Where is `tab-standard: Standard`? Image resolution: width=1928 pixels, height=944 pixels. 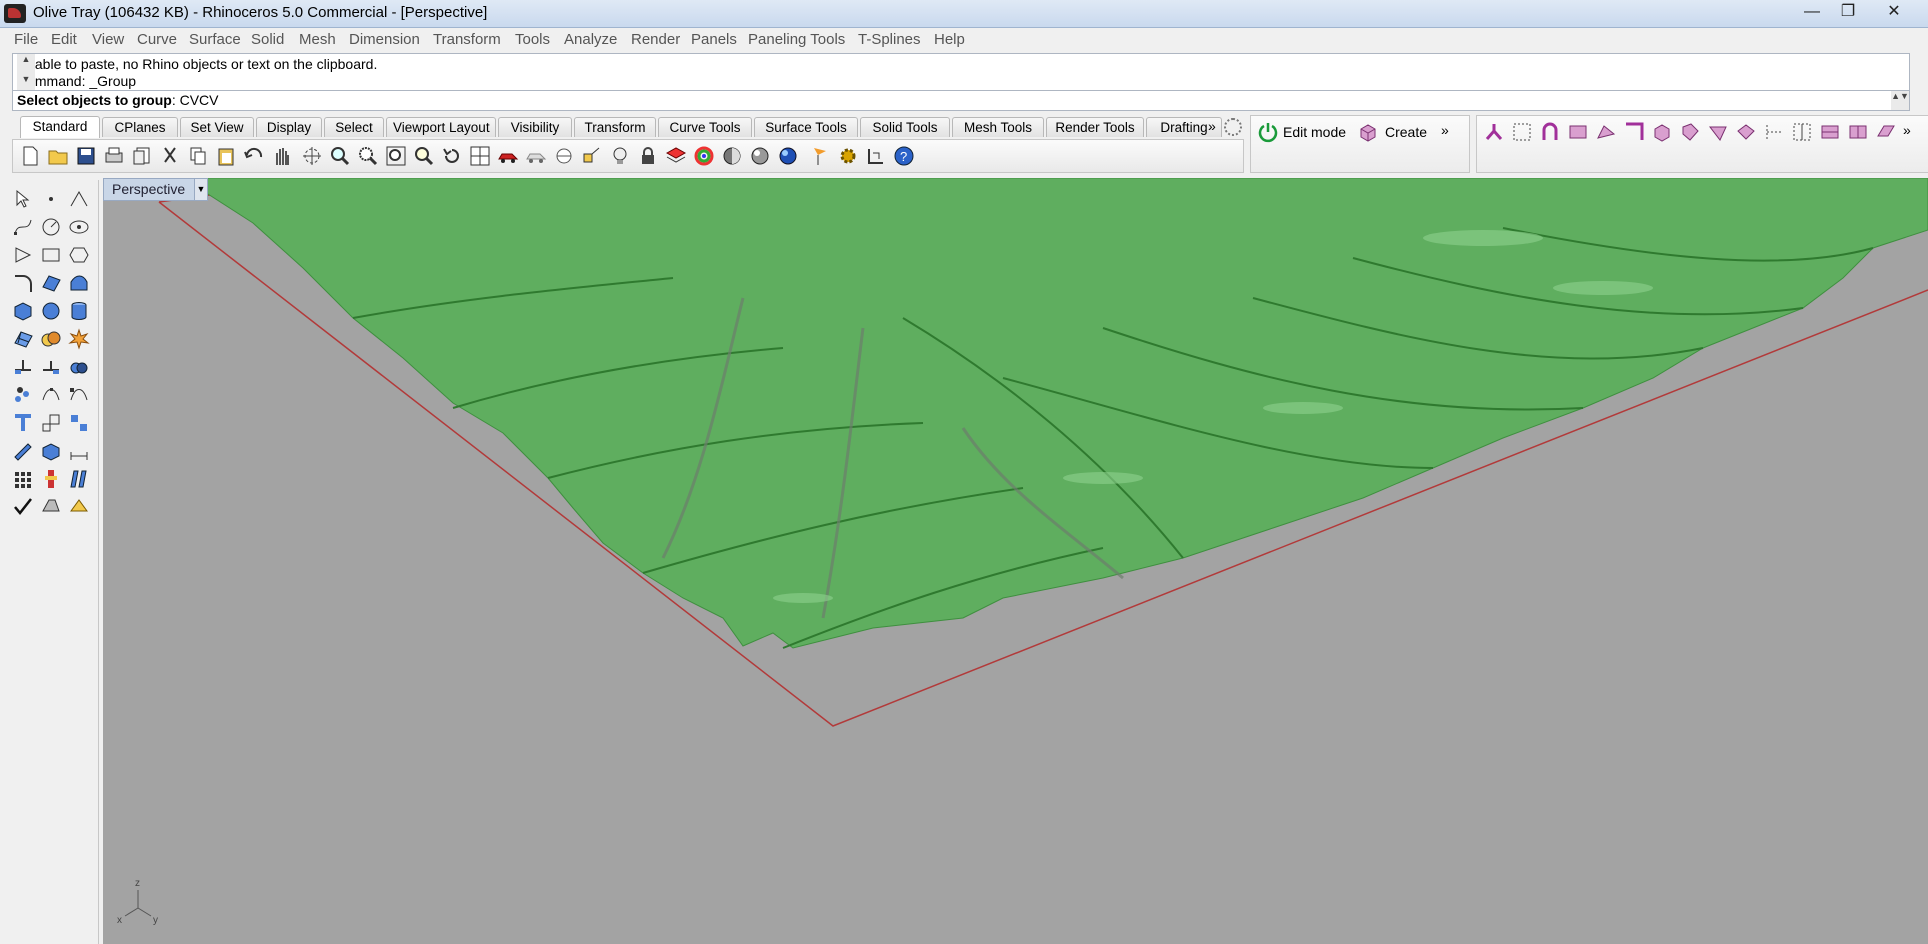 tab-standard: Standard is located at coordinates (60, 127).